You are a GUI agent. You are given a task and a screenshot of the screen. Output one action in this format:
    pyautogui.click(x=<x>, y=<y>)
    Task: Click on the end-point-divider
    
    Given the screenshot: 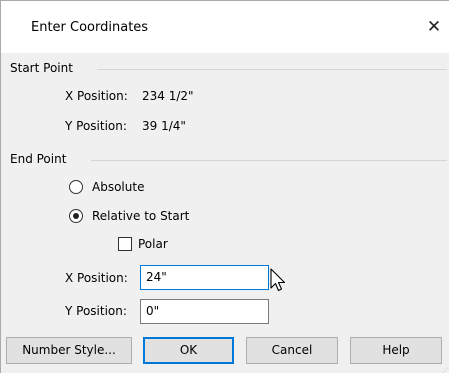 What is the action you would take?
    pyautogui.click(x=269, y=160)
    